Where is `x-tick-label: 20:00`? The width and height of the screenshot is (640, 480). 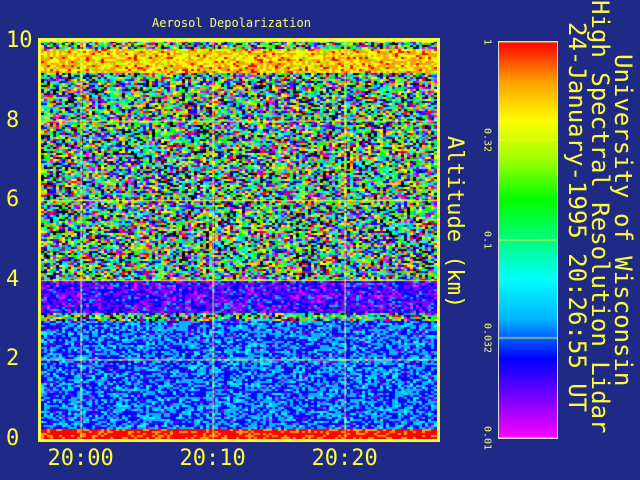
x-tick-label: 20:00 is located at coordinates (80, 458).